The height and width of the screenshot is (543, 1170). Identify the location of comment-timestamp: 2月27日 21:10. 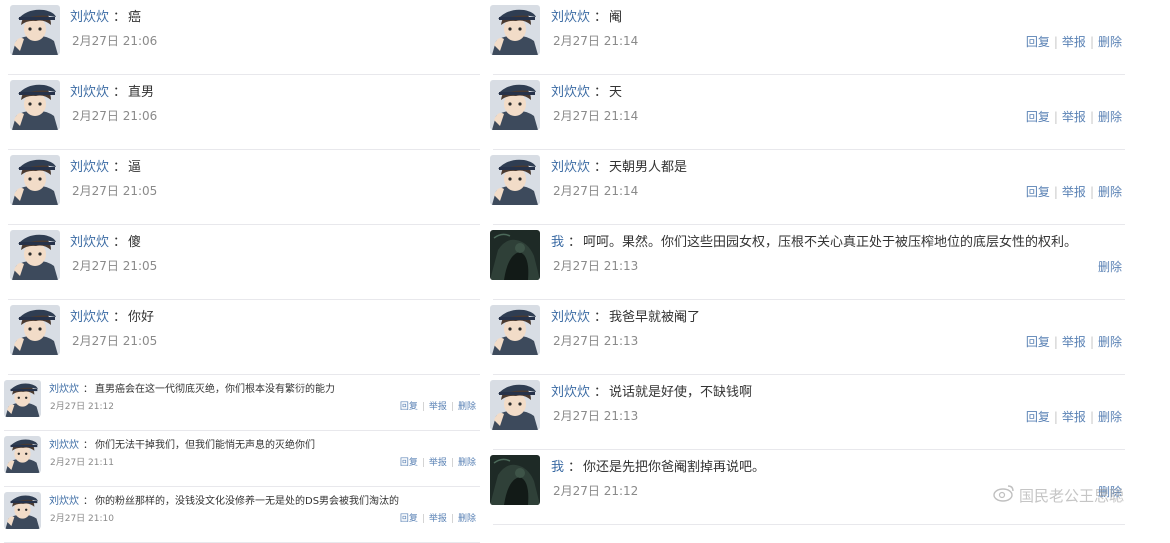
(82, 519).